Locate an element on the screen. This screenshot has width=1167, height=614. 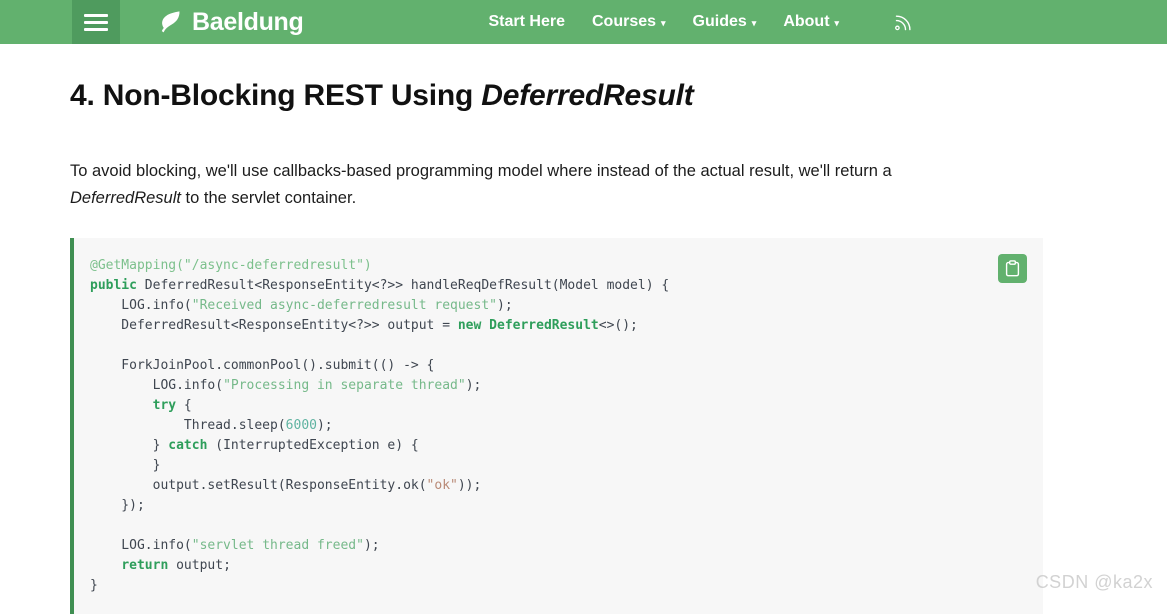
main-navigation: Start Here Courses ▾ Guides ▾ About ▾ is located at coordinates (702, 22).